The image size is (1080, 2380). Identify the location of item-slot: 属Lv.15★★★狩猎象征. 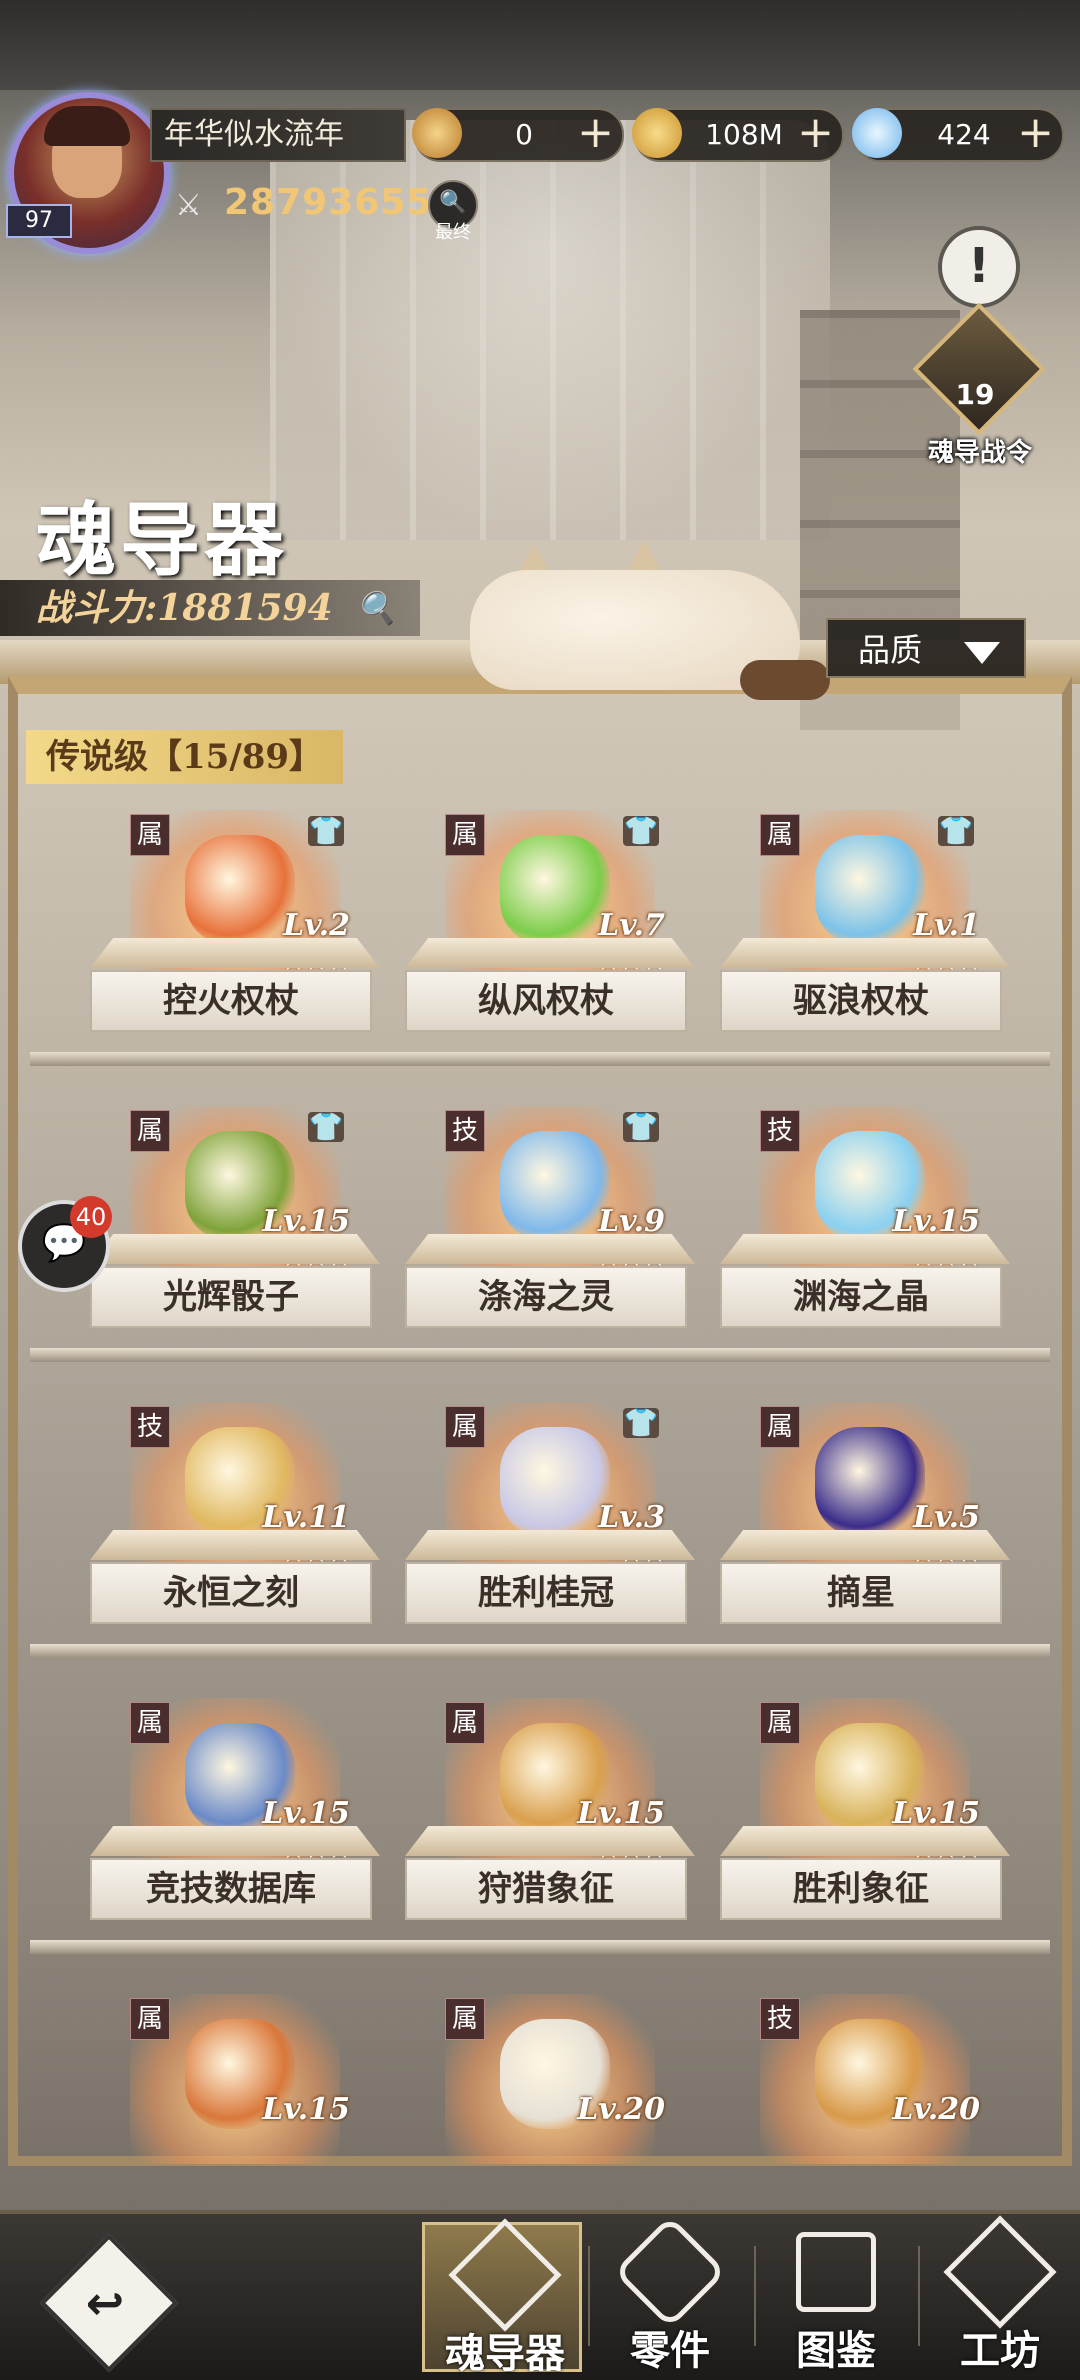
(550, 1818).